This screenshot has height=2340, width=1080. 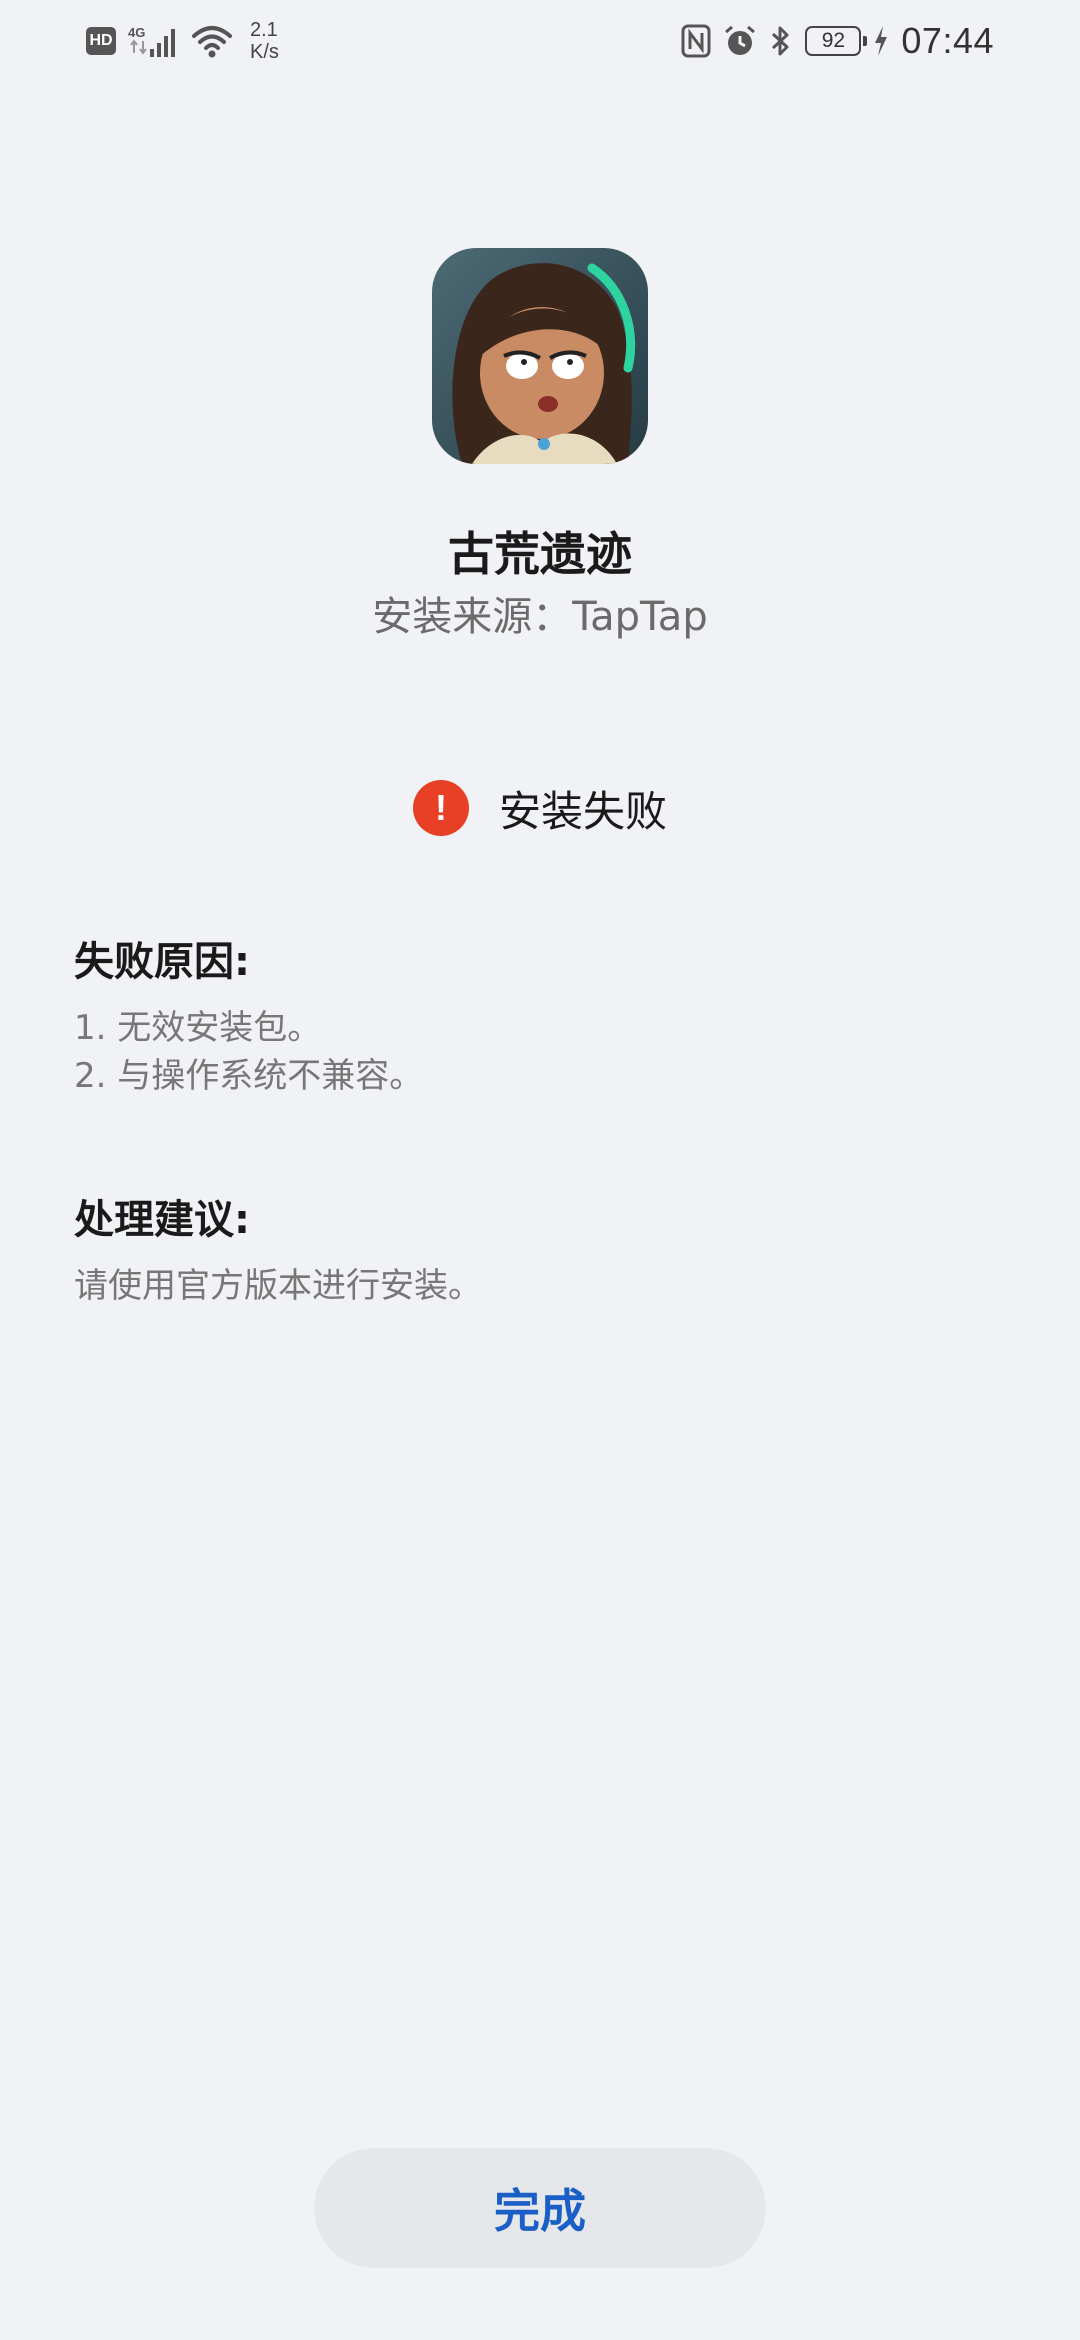 I want to click on done-button: 完成, so click(x=540, y=2208).